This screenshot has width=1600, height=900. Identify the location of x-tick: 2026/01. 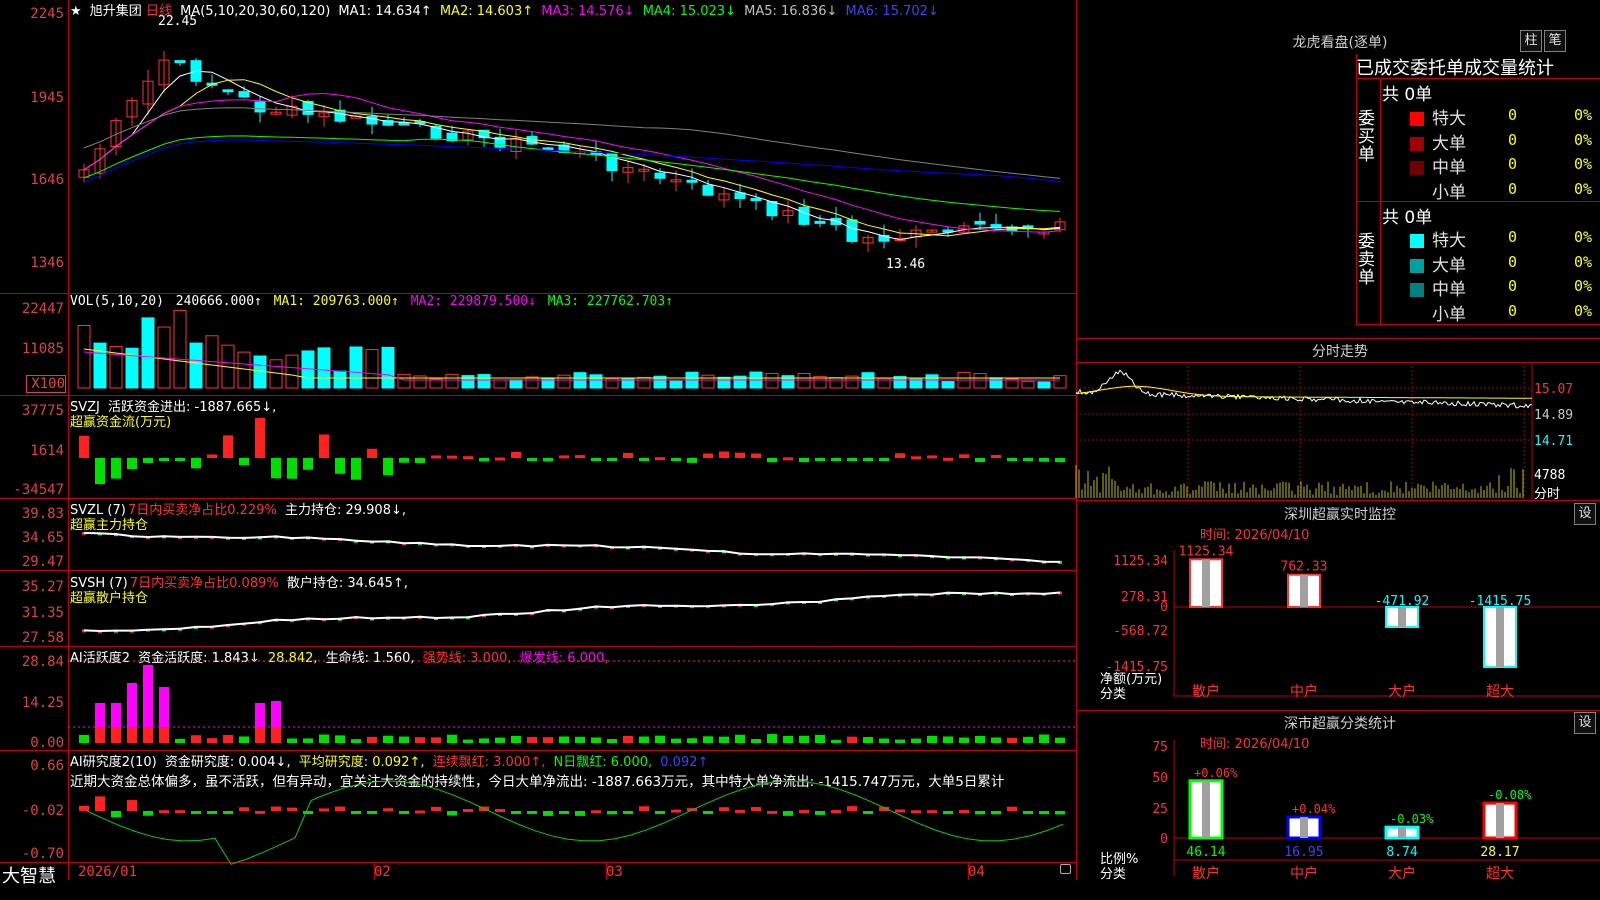
(108, 872).